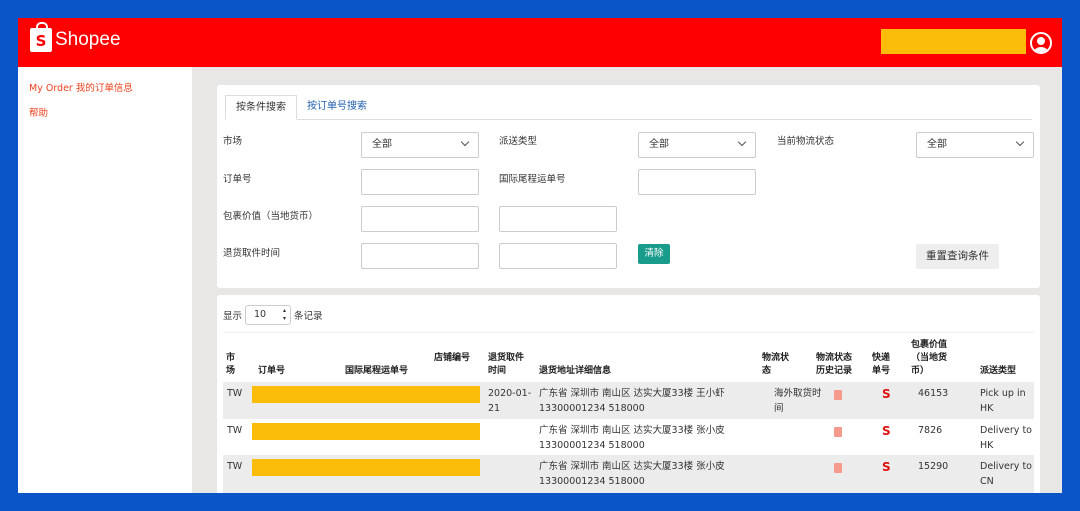 The height and width of the screenshot is (511, 1080). What do you see at coordinates (659, 144) in the screenshot?
I see `delivery-type-value: 全部` at bounding box center [659, 144].